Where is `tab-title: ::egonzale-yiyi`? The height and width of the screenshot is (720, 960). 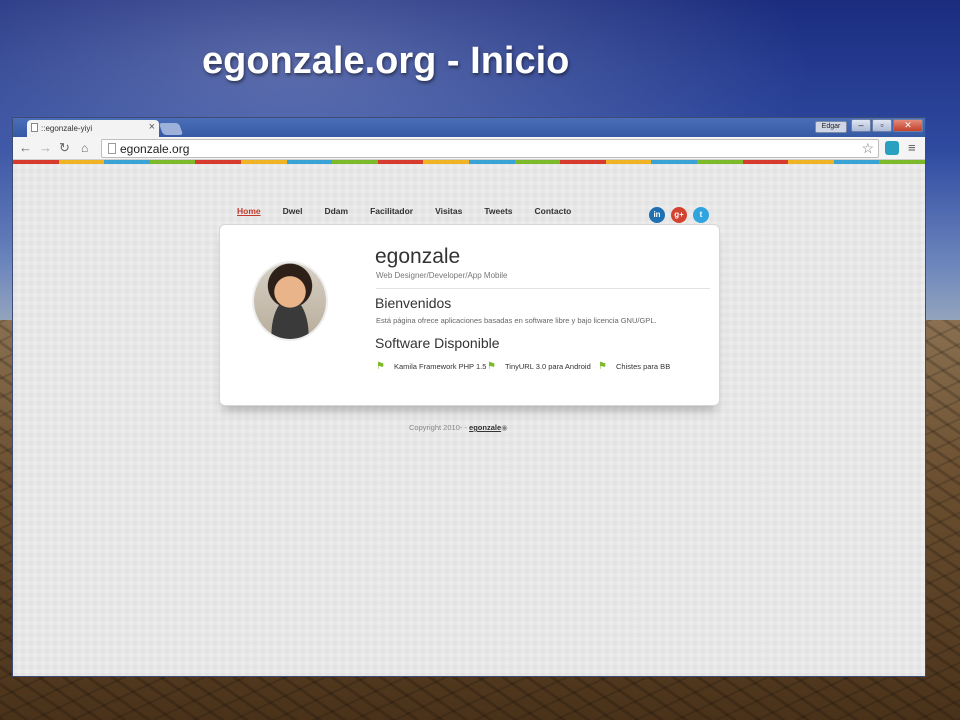
tab-title: ::egonzale-yiyi is located at coordinates (67, 128).